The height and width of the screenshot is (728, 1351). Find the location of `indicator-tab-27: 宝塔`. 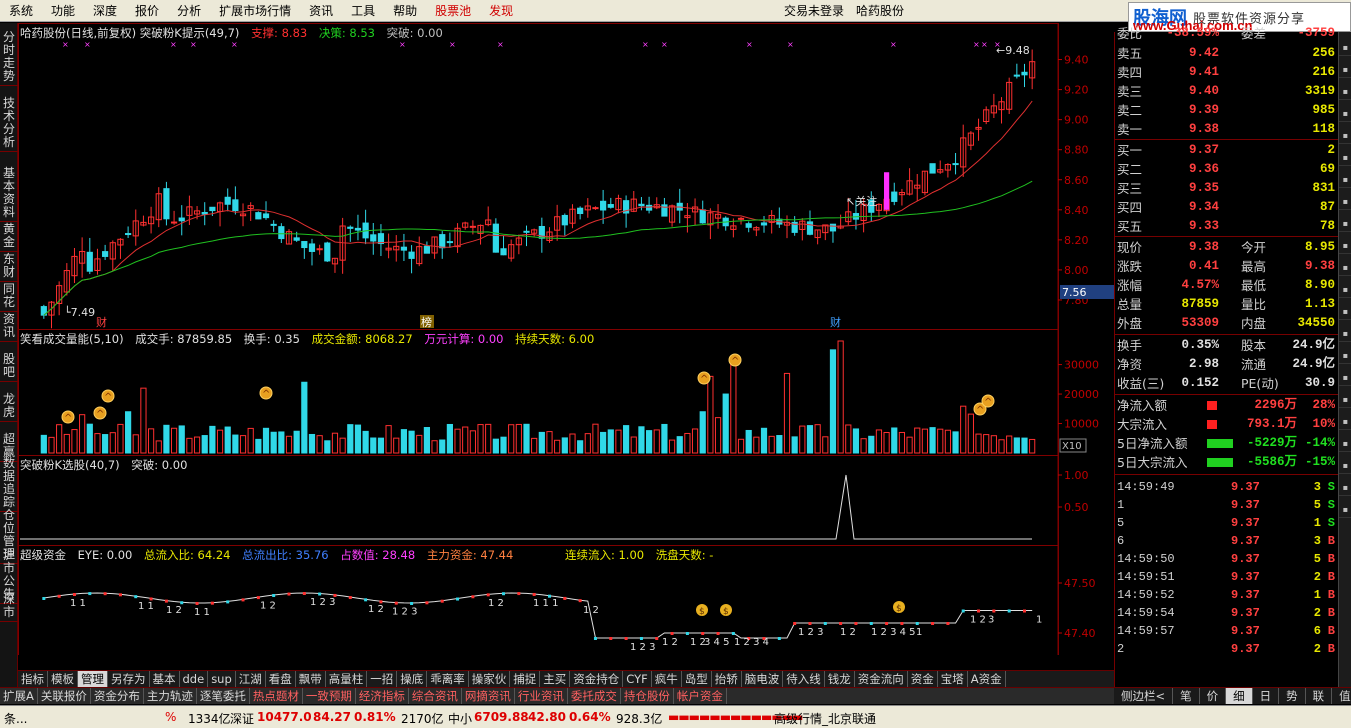

indicator-tab-27: 宝塔 is located at coordinates (953, 679).